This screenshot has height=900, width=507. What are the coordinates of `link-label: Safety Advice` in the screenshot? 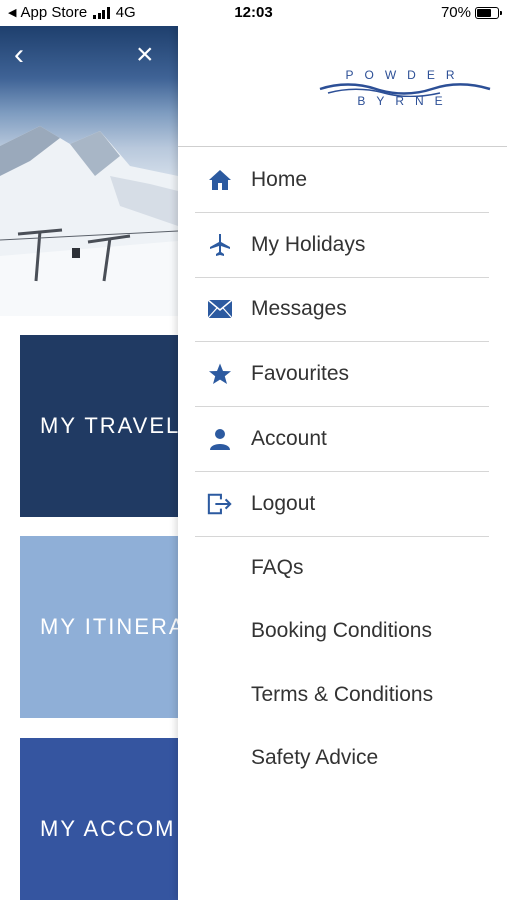 It's located at (315, 758).